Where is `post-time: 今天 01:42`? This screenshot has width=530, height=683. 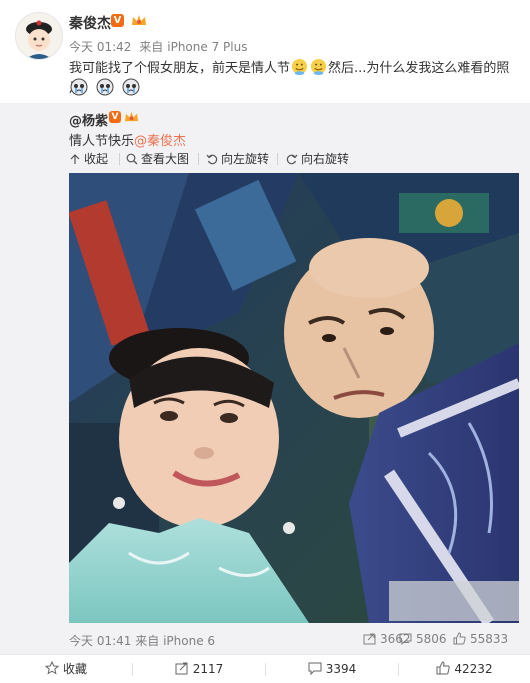
post-time: 今天 01:42 is located at coordinates (100, 47).